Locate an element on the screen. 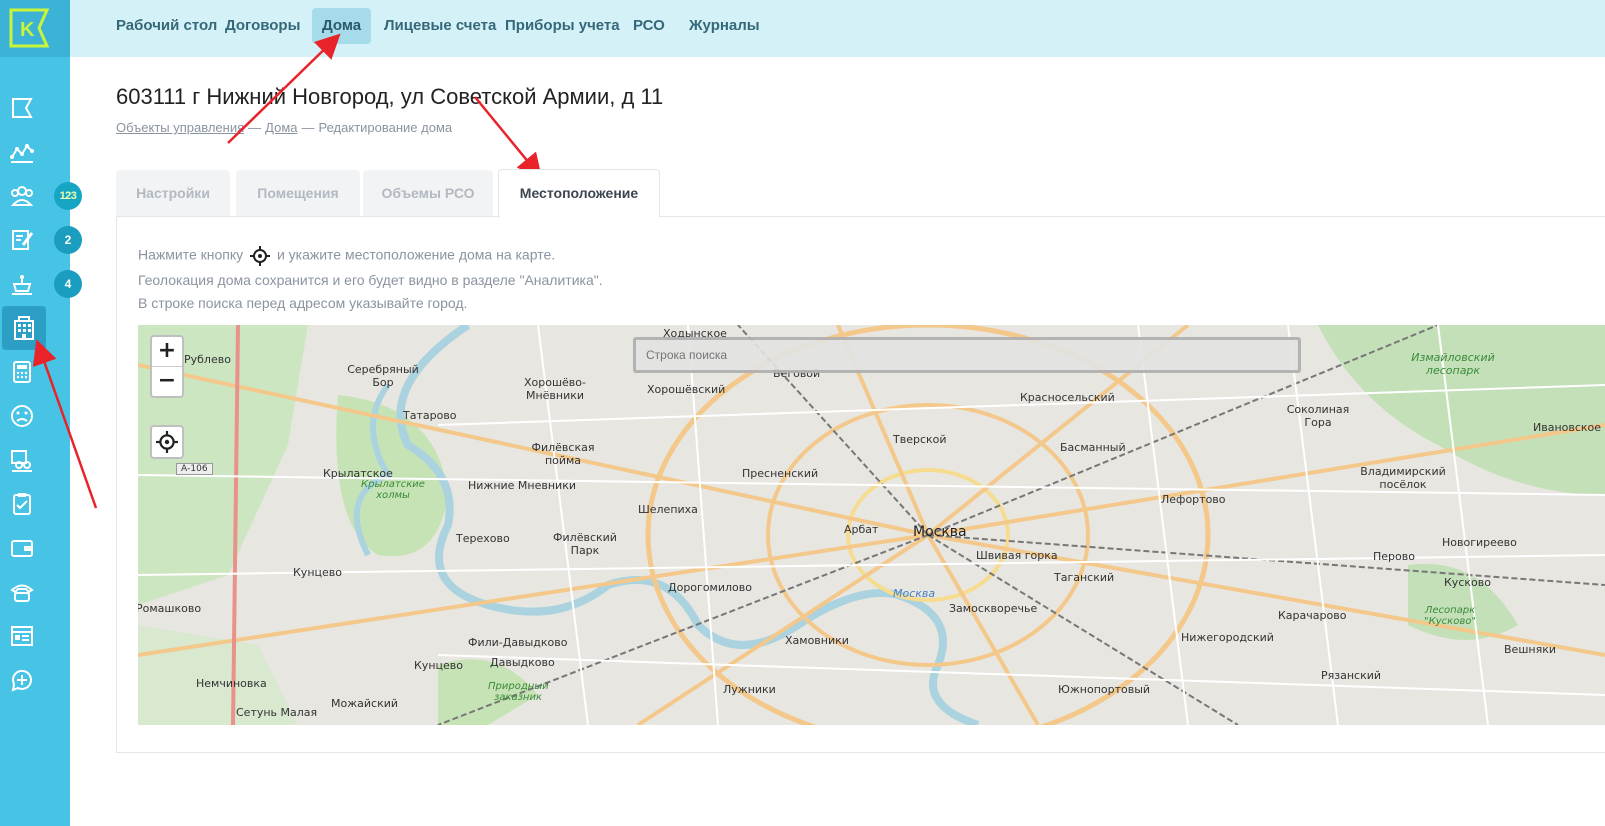  sidebar-item-meters is located at coordinates (22, 284).